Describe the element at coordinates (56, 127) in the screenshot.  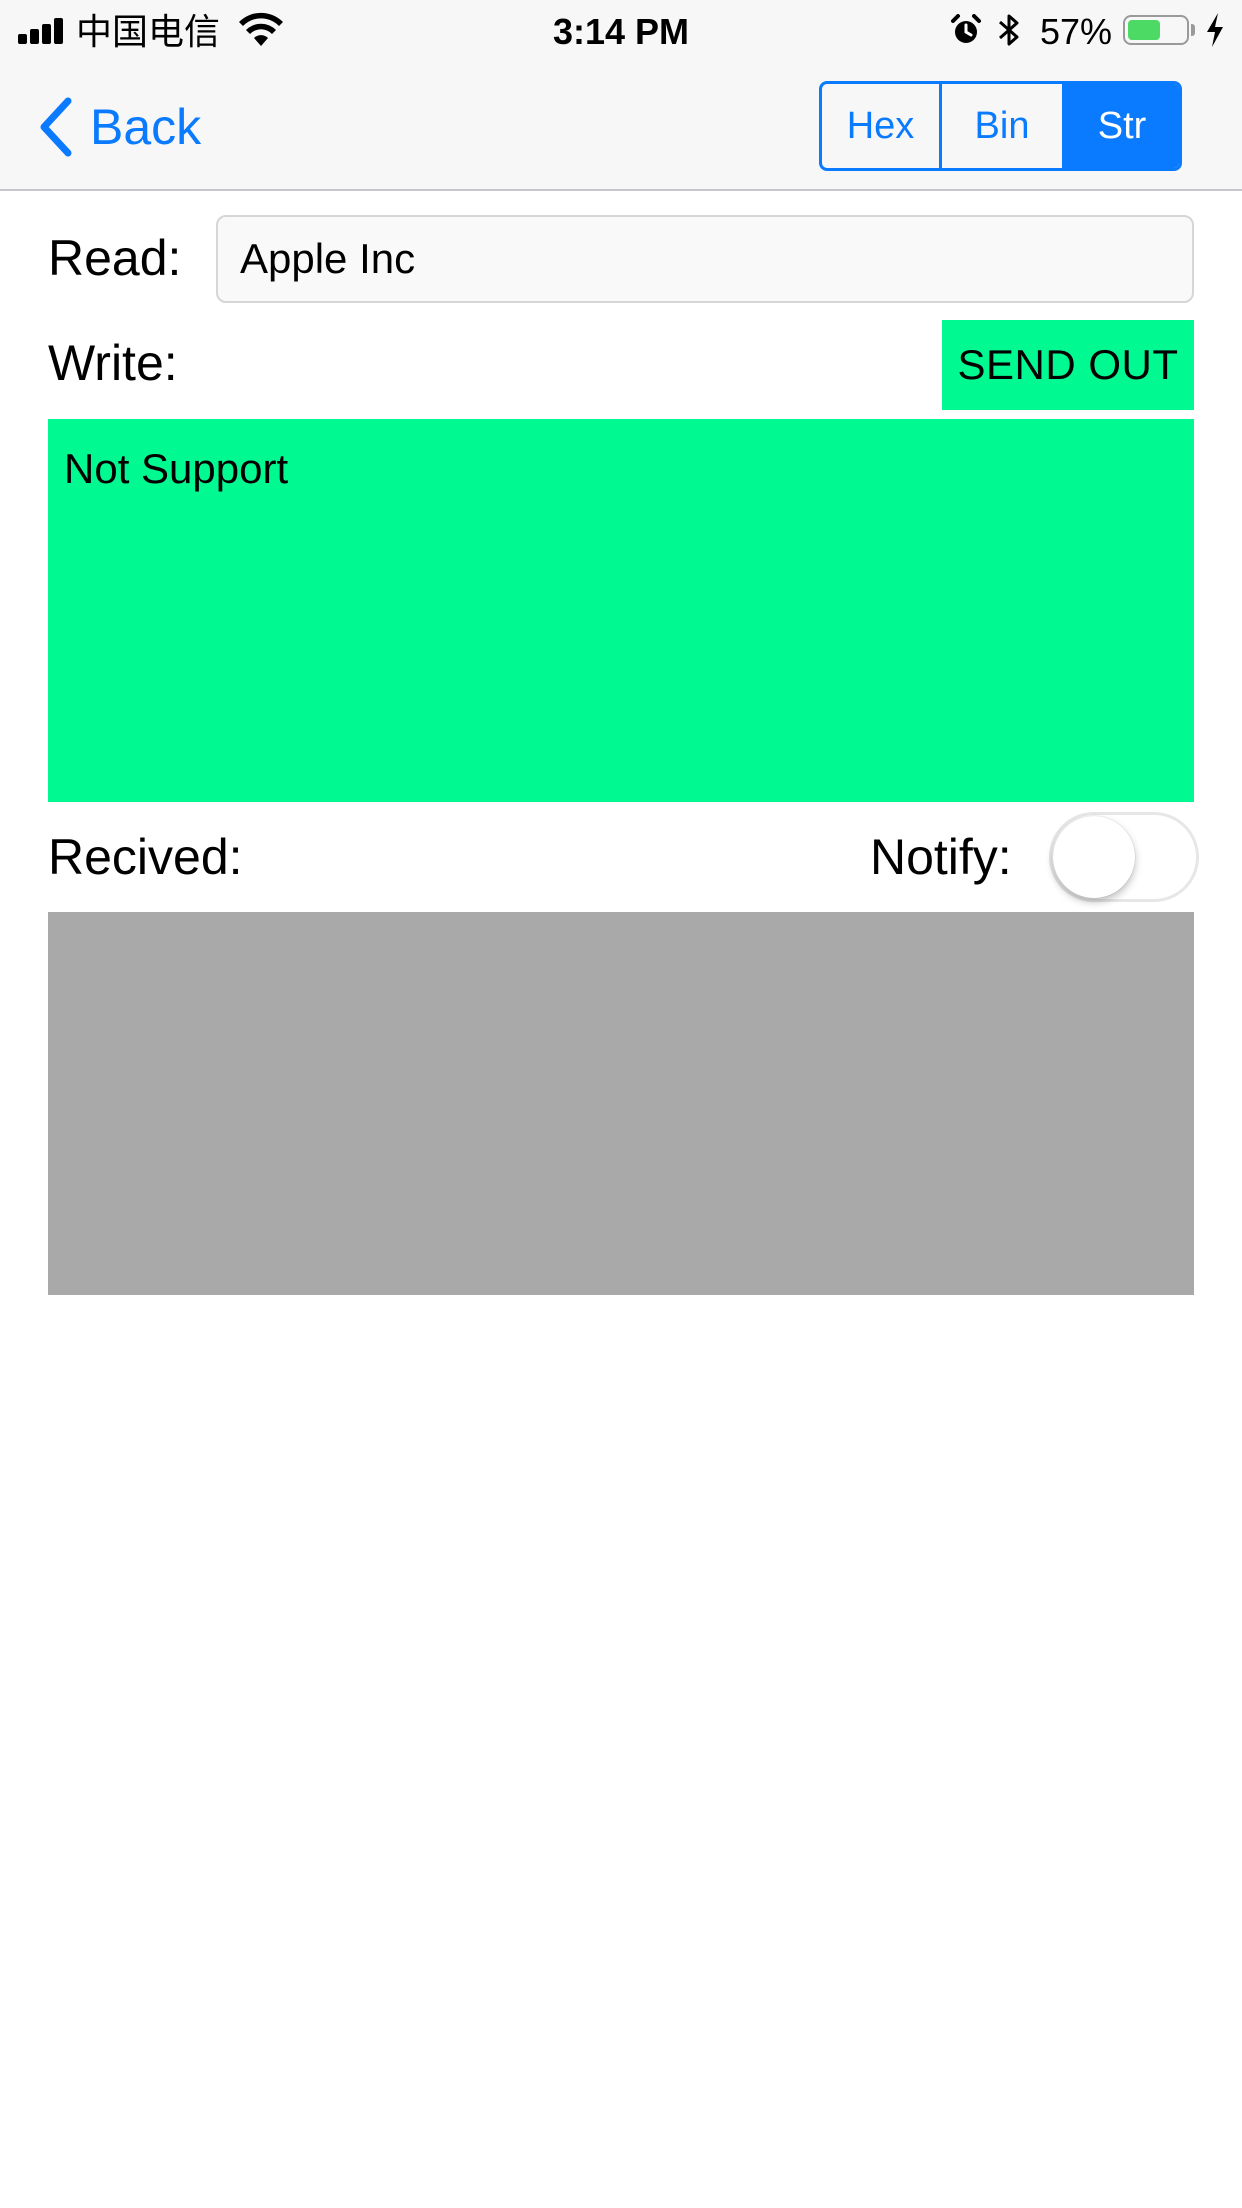
I see `chevron-left-icon` at that location.